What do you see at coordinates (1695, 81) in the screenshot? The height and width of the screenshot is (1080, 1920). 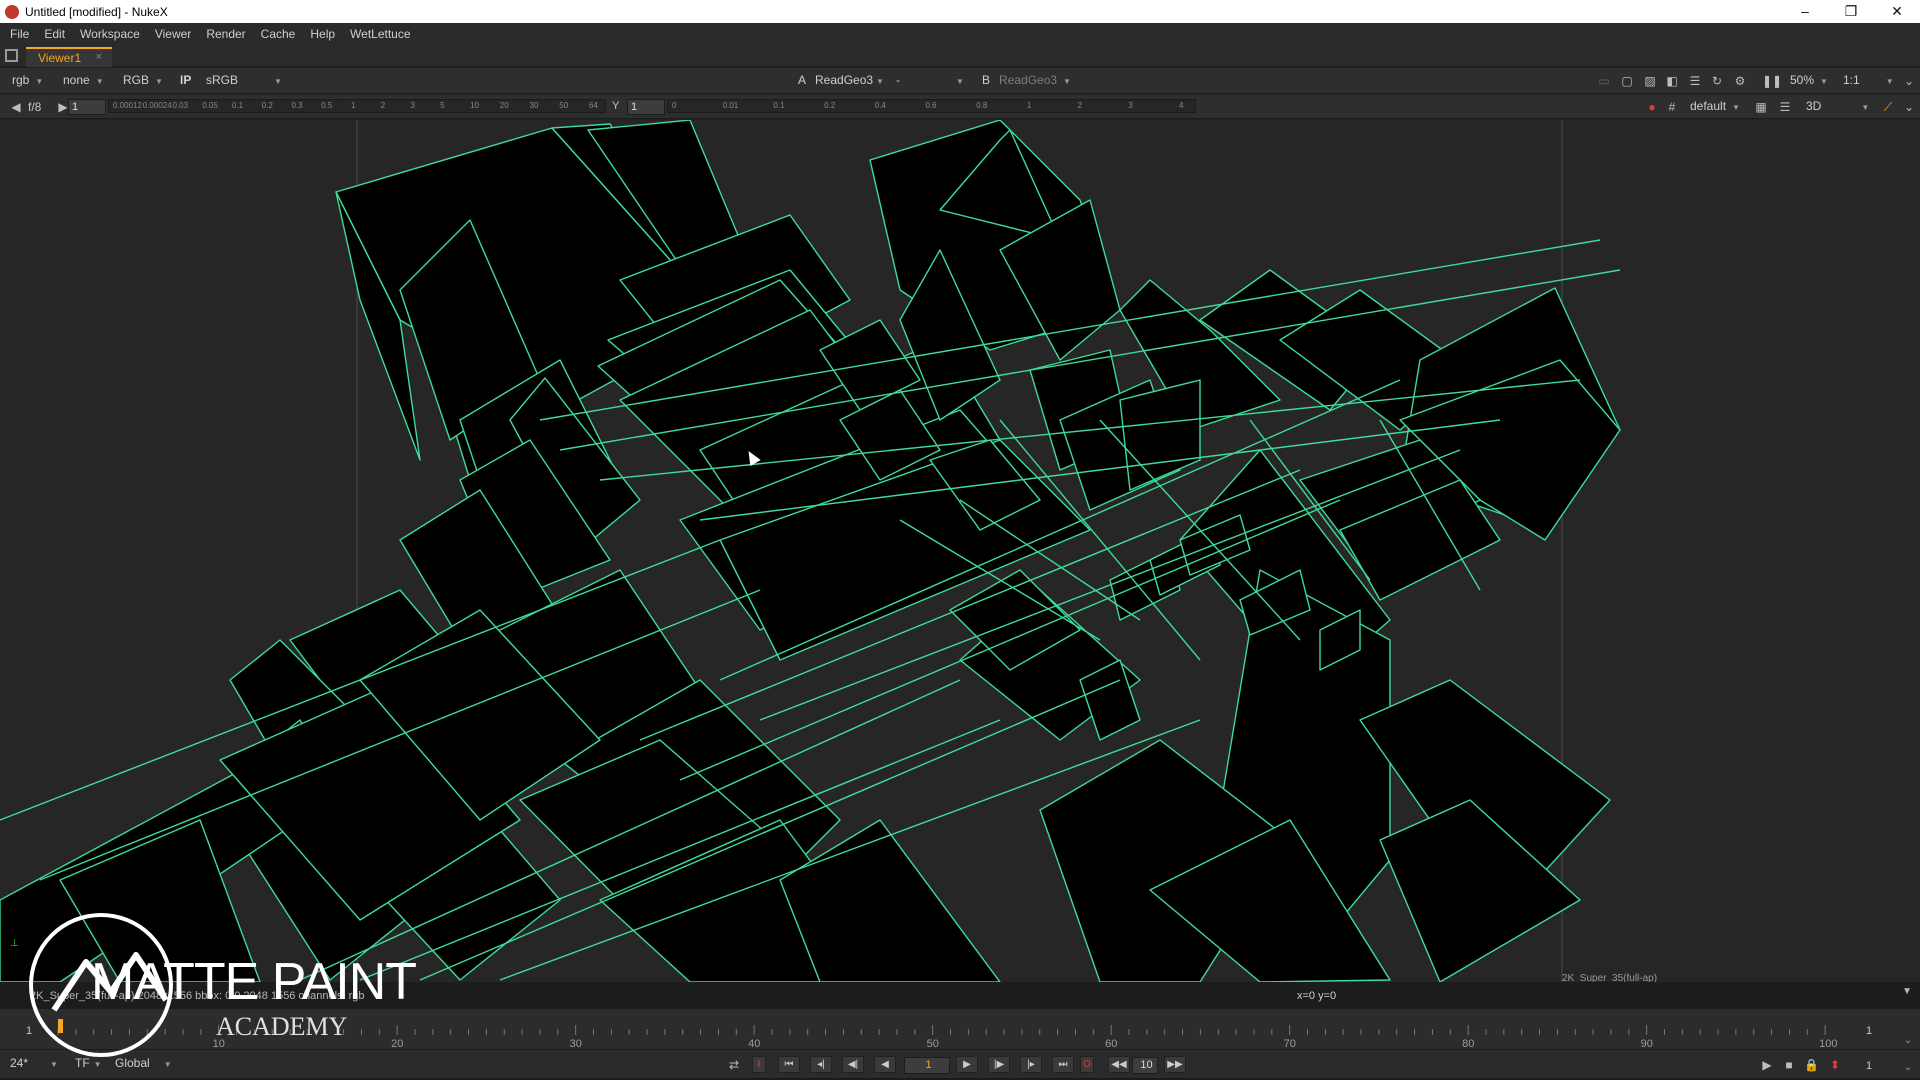 I see `proxy-icon: ☰` at bounding box center [1695, 81].